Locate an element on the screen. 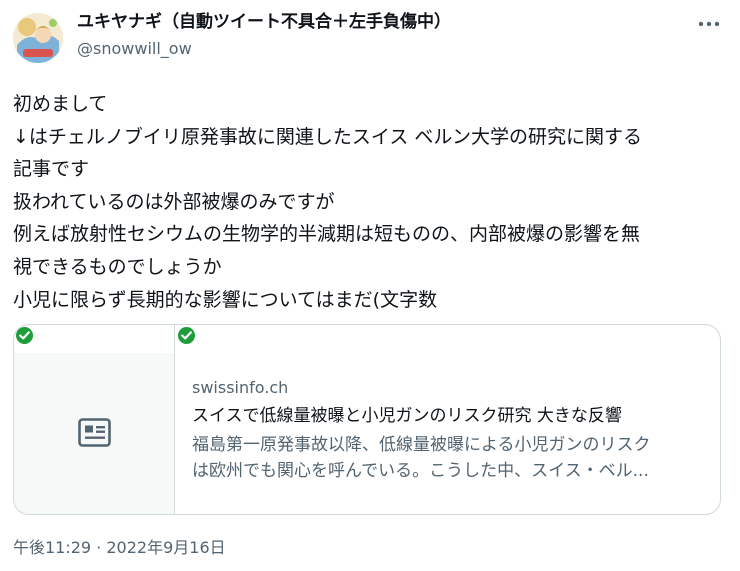 The height and width of the screenshot is (571, 740). more-options-button is located at coordinates (709, 24).